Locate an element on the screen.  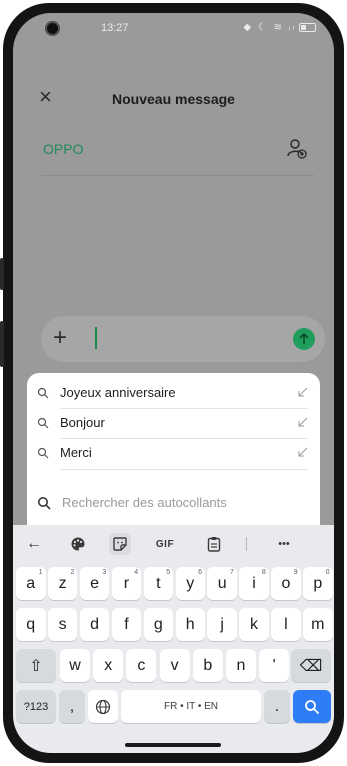
key-label: o is located at coordinates (286, 583).